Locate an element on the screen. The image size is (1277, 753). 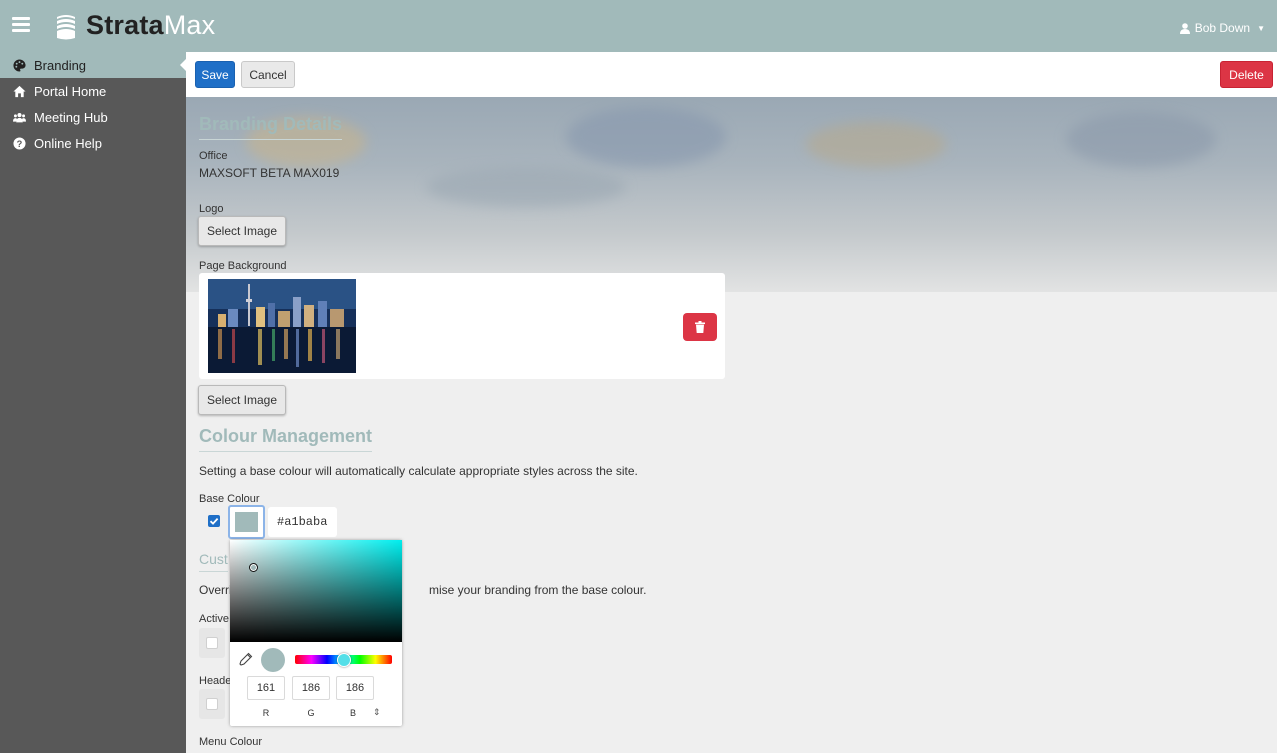
office-label: Office is located at coordinates (213, 156).